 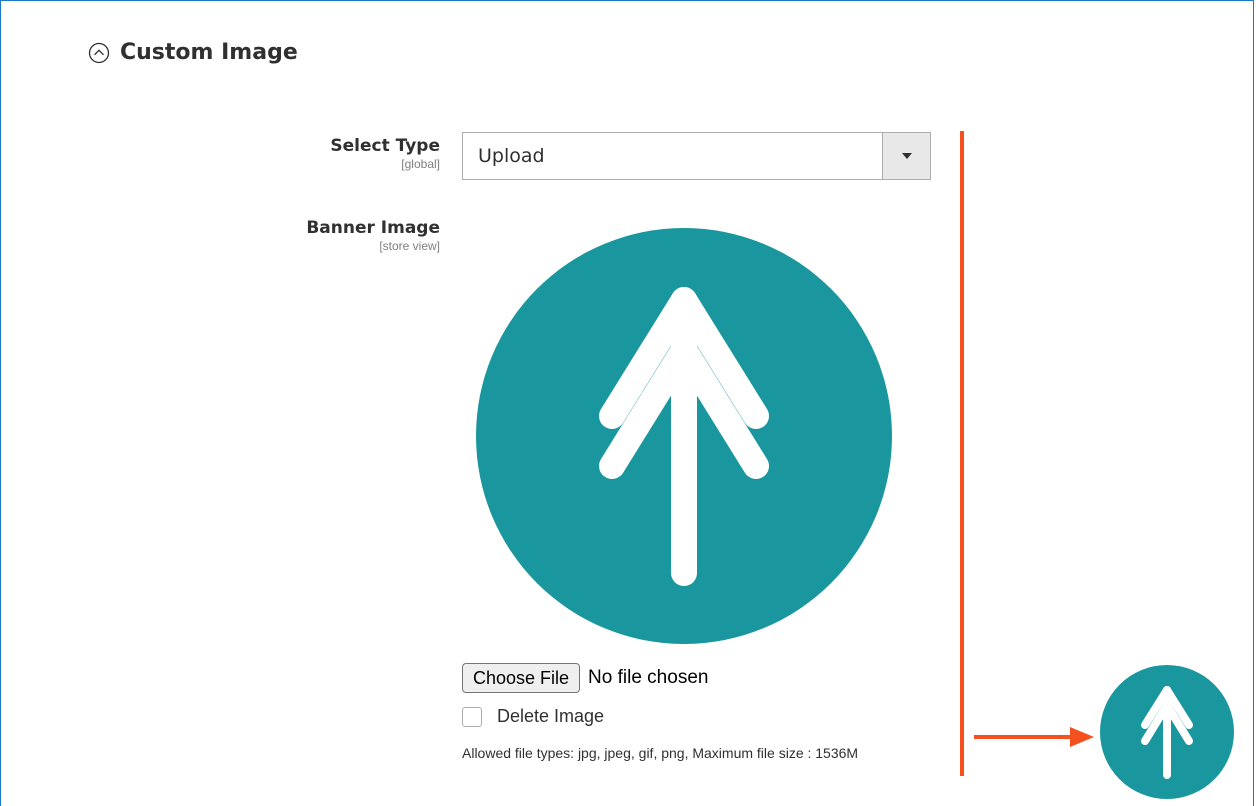 I want to click on annotation-thumbnail, so click(x=1167, y=732).